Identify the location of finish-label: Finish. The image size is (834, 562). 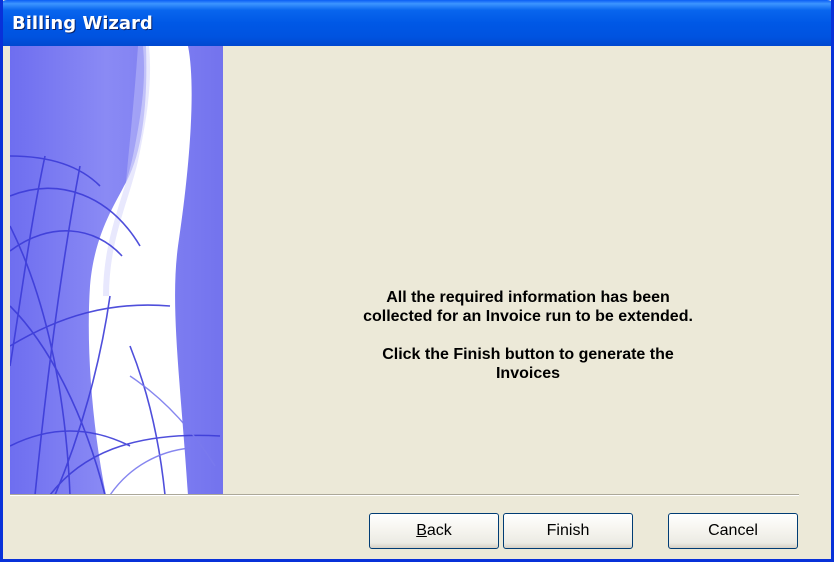
(568, 530).